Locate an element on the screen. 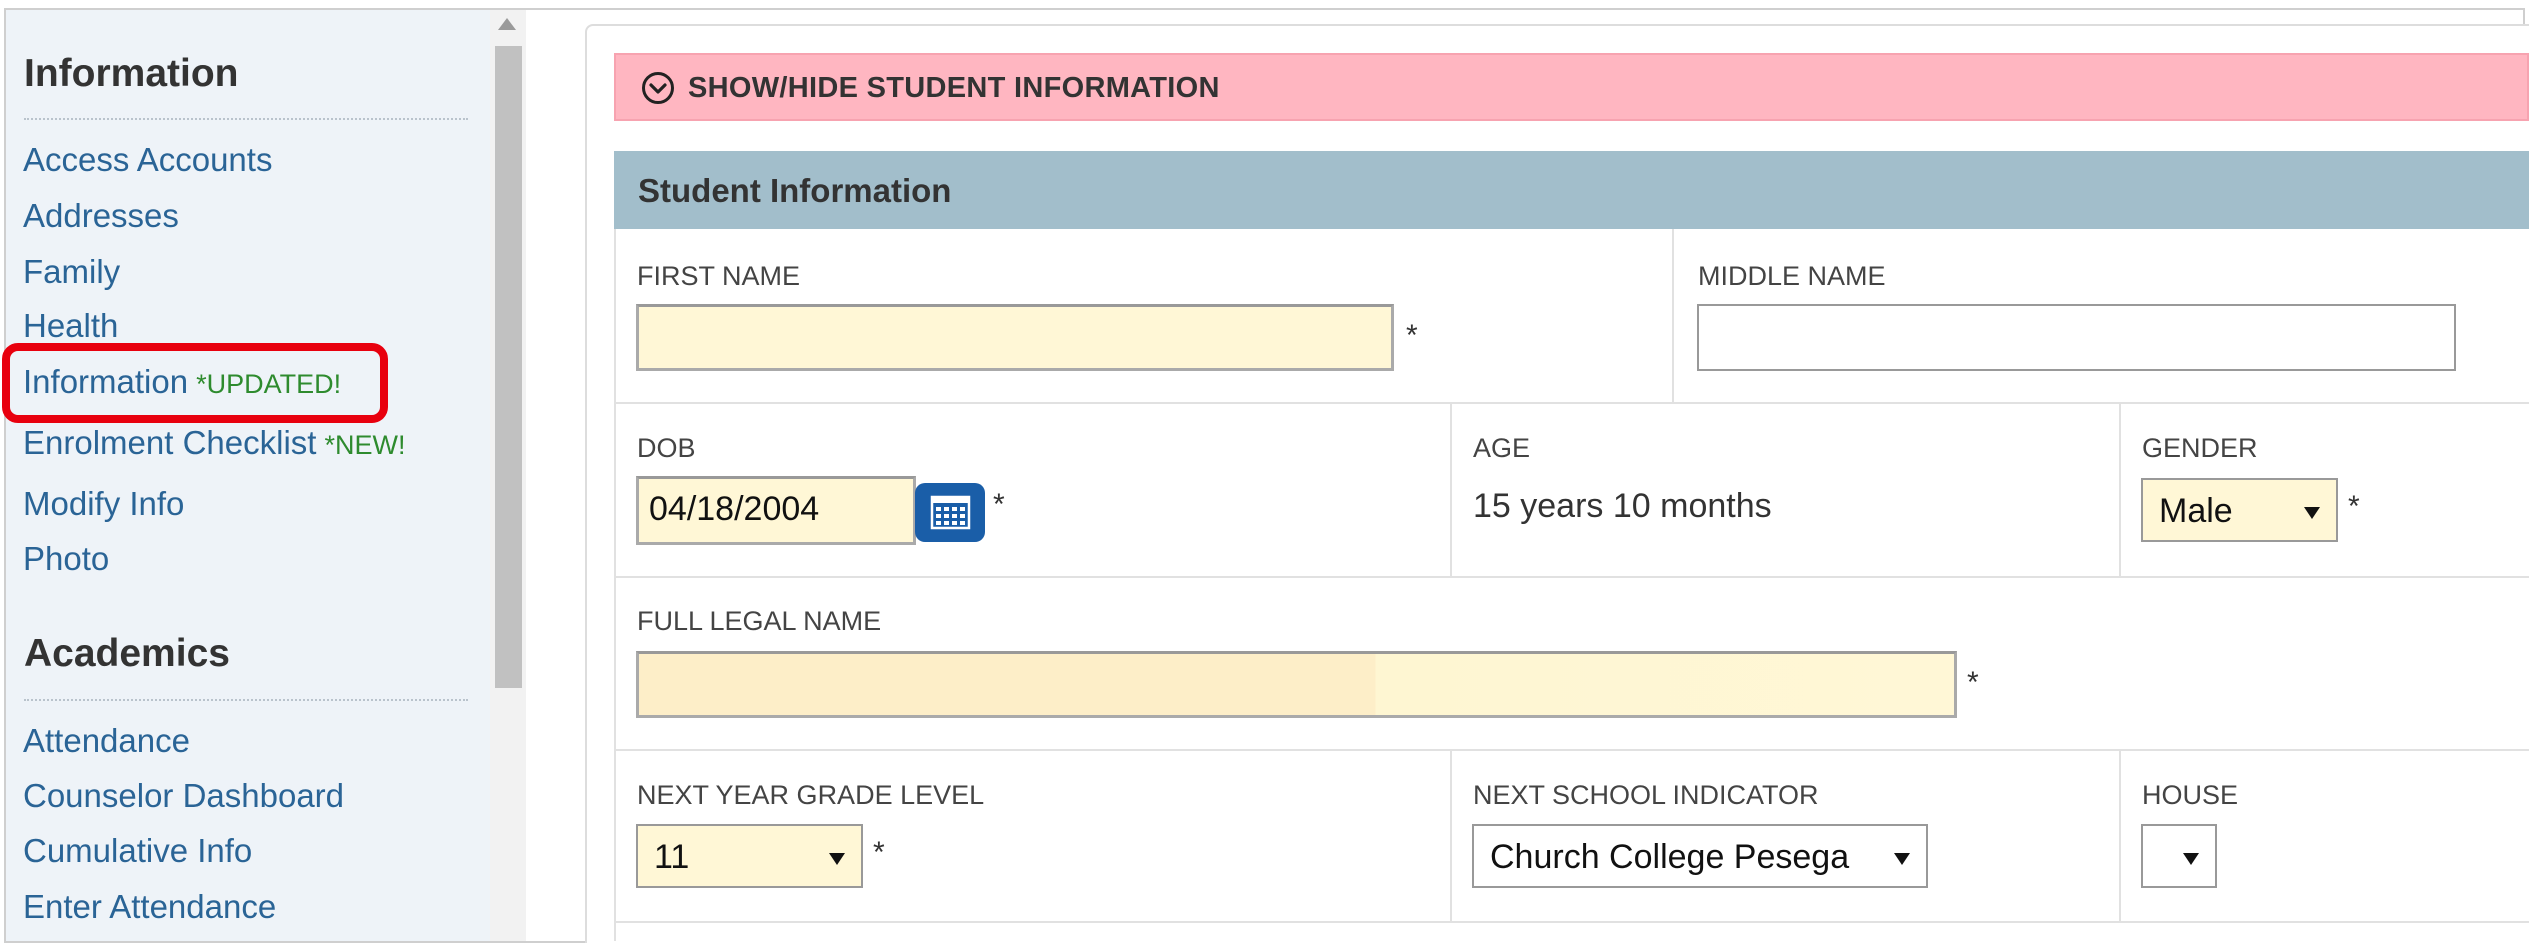 The image size is (2529, 949). gender-select: Male is located at coordinates (2239, 510).